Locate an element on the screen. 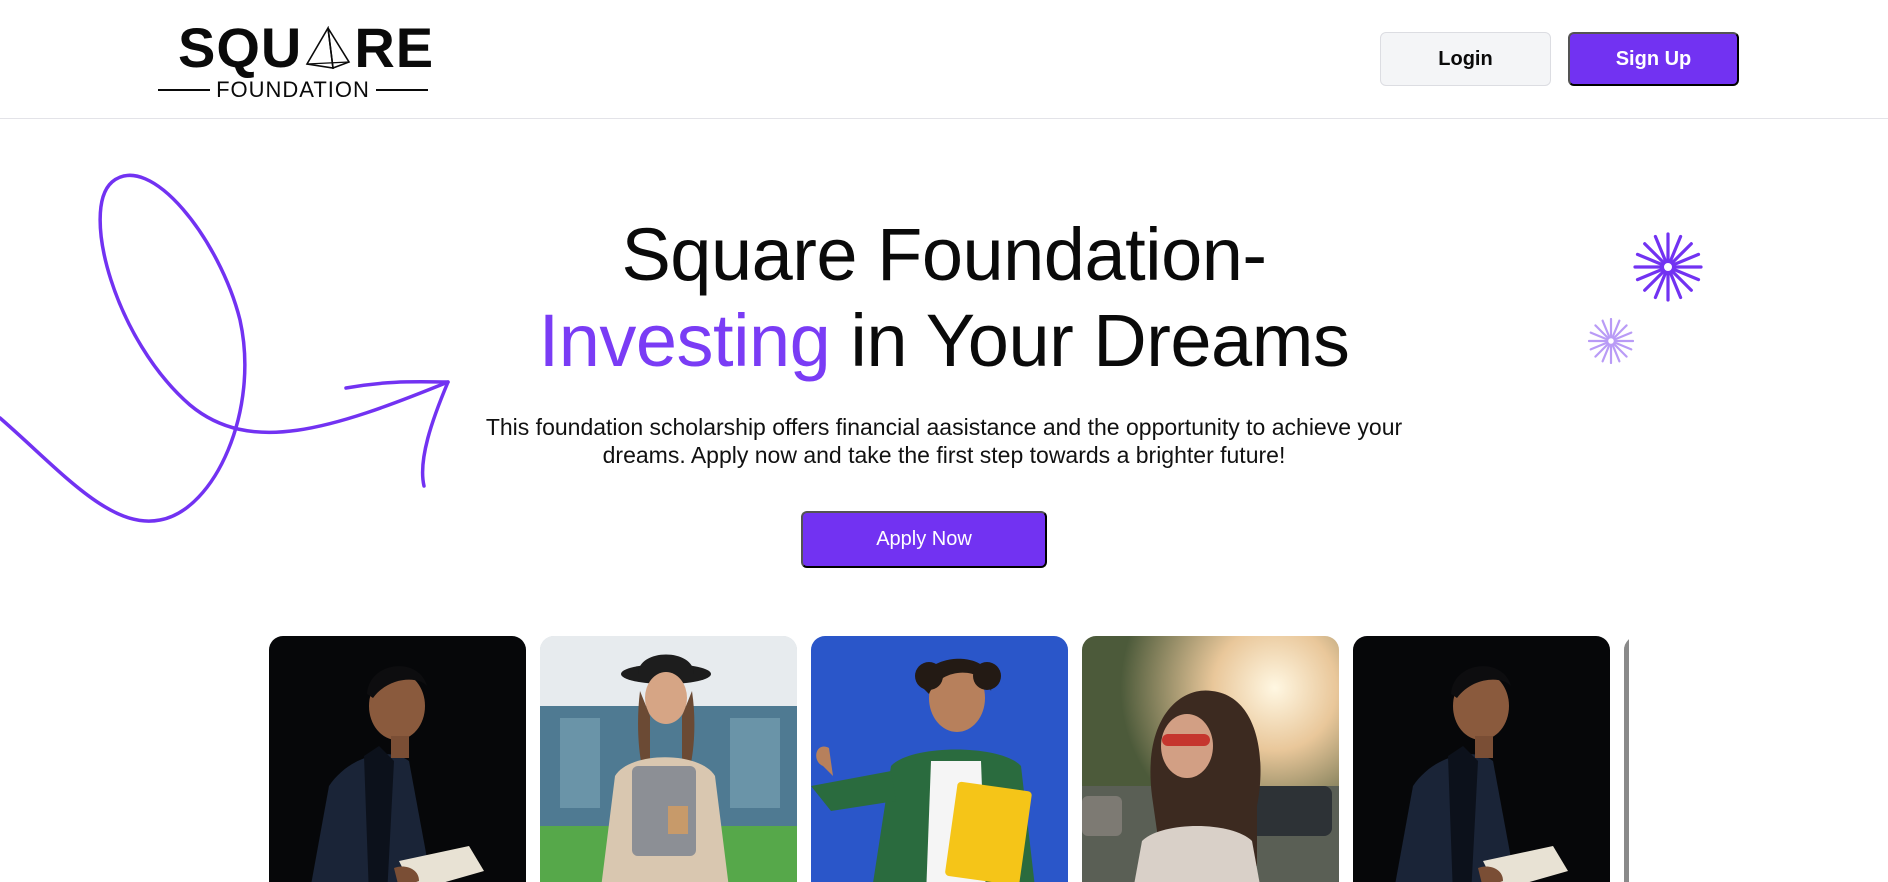 Image resolution: width=1888 pixels, height=882 pixels. student-man-with-folder-photo is located at coordinates (939, 759).